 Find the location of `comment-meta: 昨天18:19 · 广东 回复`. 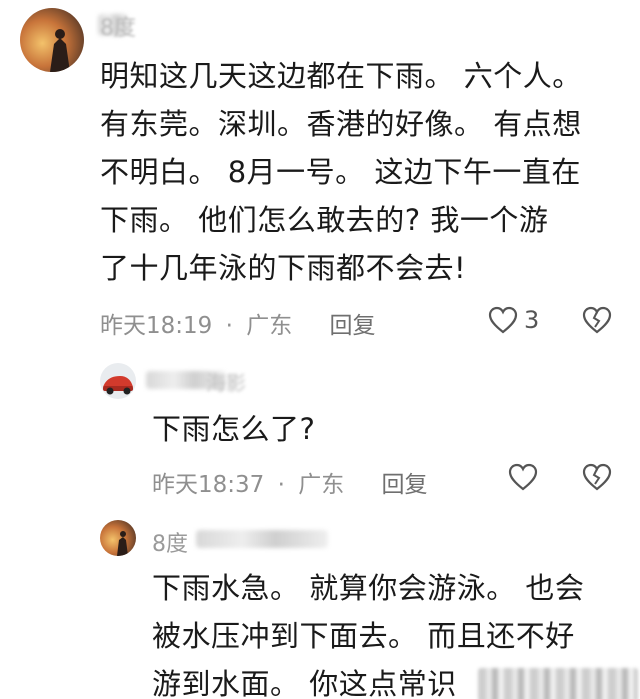

comment-meta: 昨天18:19 · 广东 回复 is located at coordinates (238, 323).